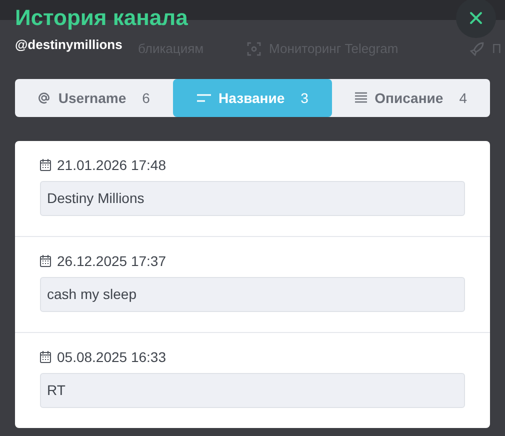 This screenshot has height=436, width=505. What do you see at coordinates (111, 165) in the screenshot?
I see `entry-date: 21.01.2026 17:48` at bounding box center [111, 165].